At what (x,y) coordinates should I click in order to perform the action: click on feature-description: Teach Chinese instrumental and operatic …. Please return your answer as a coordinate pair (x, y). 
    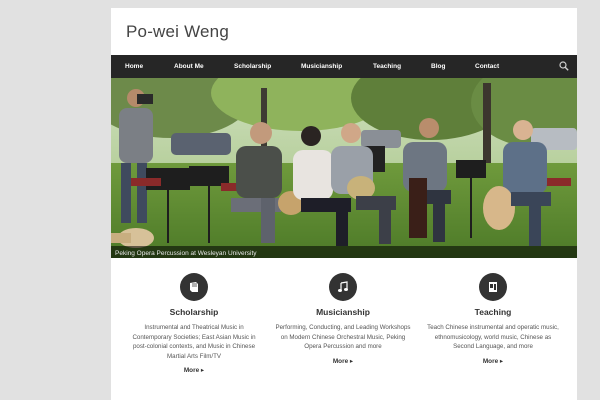
    Looking at the image, I should click on (493, 337).